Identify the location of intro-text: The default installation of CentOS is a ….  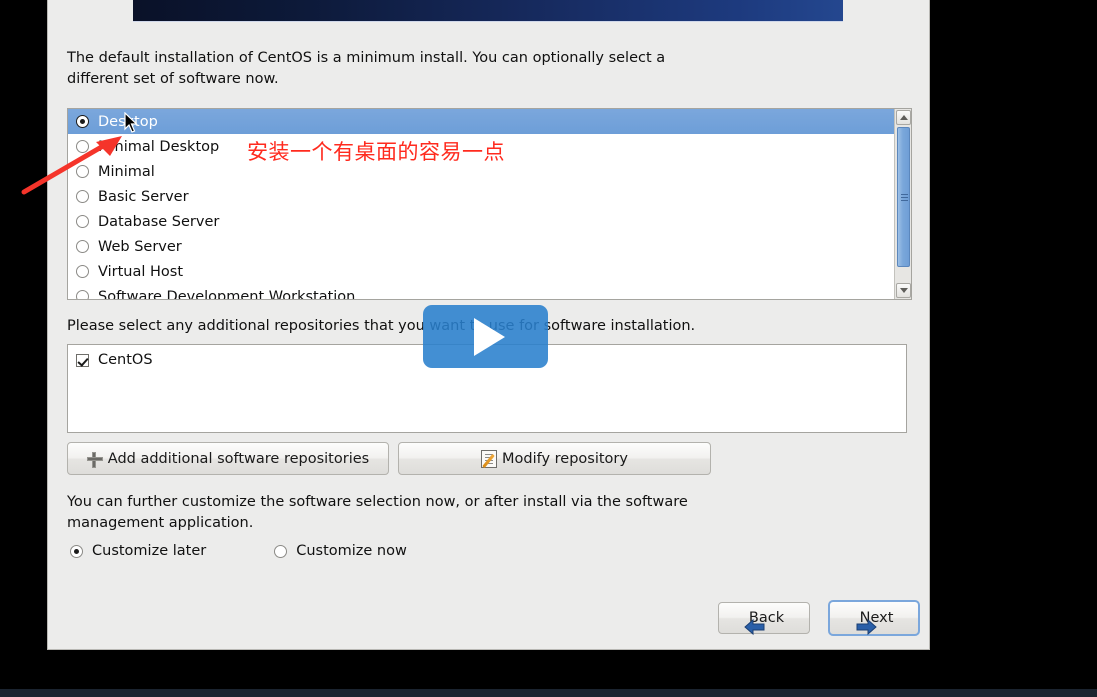
(366, 68).